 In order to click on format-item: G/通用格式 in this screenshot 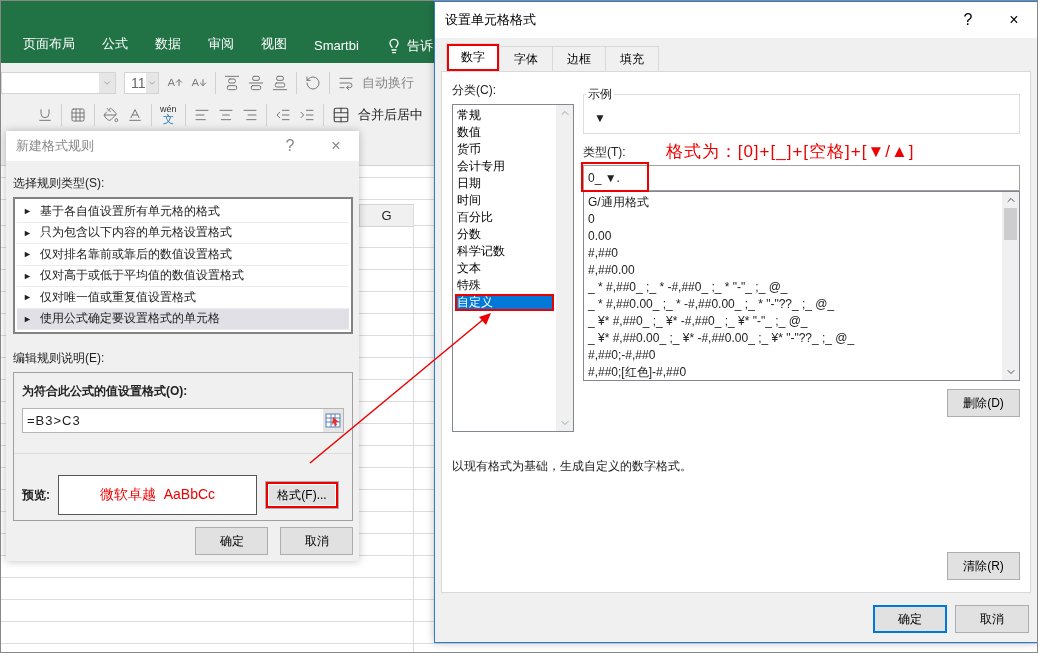, I will do `click(793, 202)`.